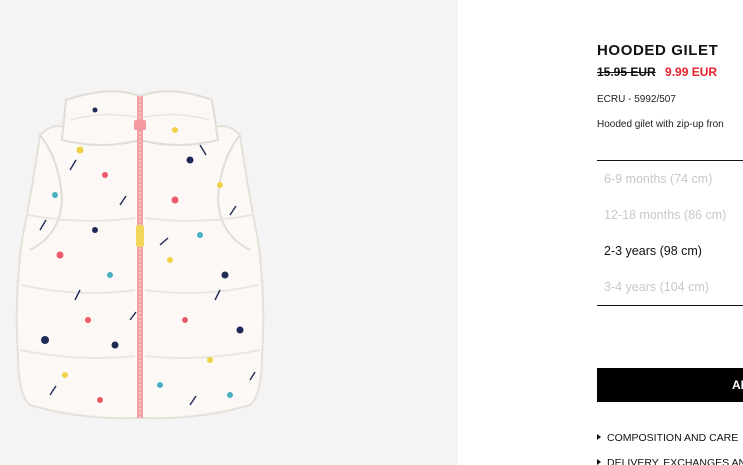  What do you see at coordinates (636, 99) in the screenshot?
I see `color-reference: ECRU - 5992/507` at bounding box center [636, 99].